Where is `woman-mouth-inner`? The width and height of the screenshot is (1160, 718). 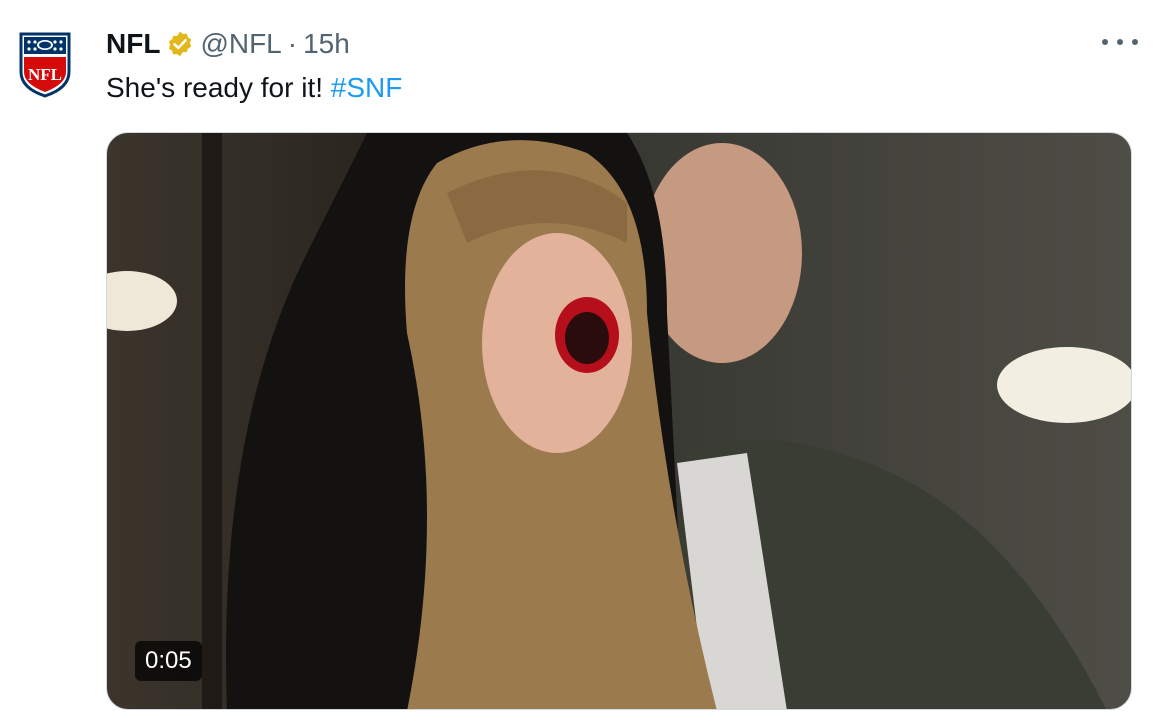 woman-mouth-inner is located at coordinates (587, 338).